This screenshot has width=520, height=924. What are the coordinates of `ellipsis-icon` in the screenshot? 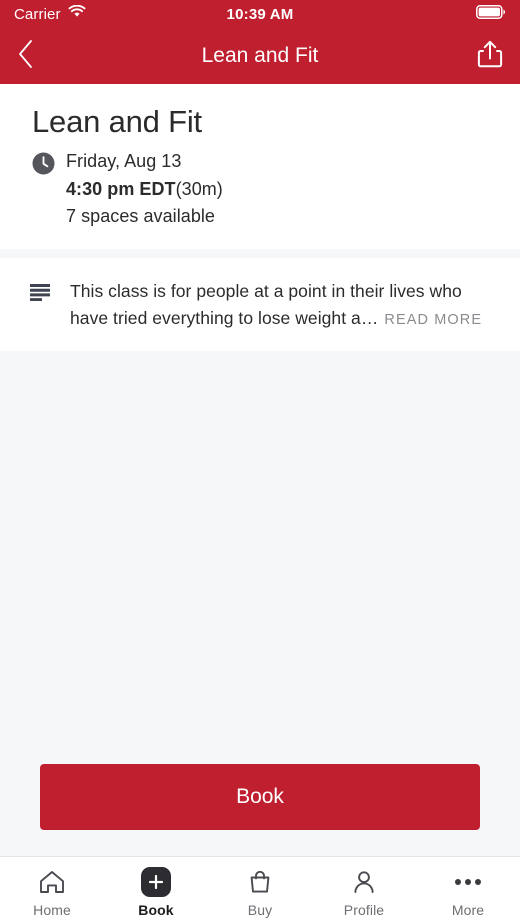 It's located at (468, 882).